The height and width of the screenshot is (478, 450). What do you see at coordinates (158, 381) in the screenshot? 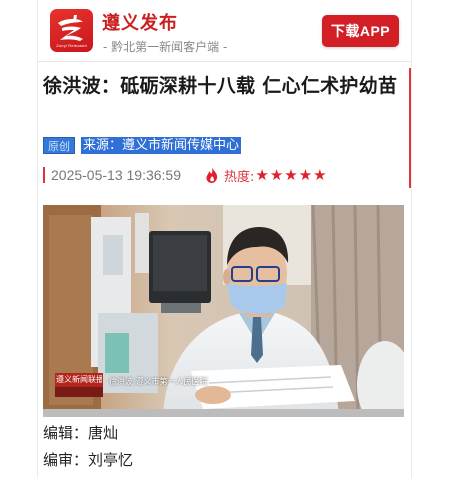
I see `photo-caption: 徐洪波 遵义市第一人民医院` at bounding box center [158, 381].